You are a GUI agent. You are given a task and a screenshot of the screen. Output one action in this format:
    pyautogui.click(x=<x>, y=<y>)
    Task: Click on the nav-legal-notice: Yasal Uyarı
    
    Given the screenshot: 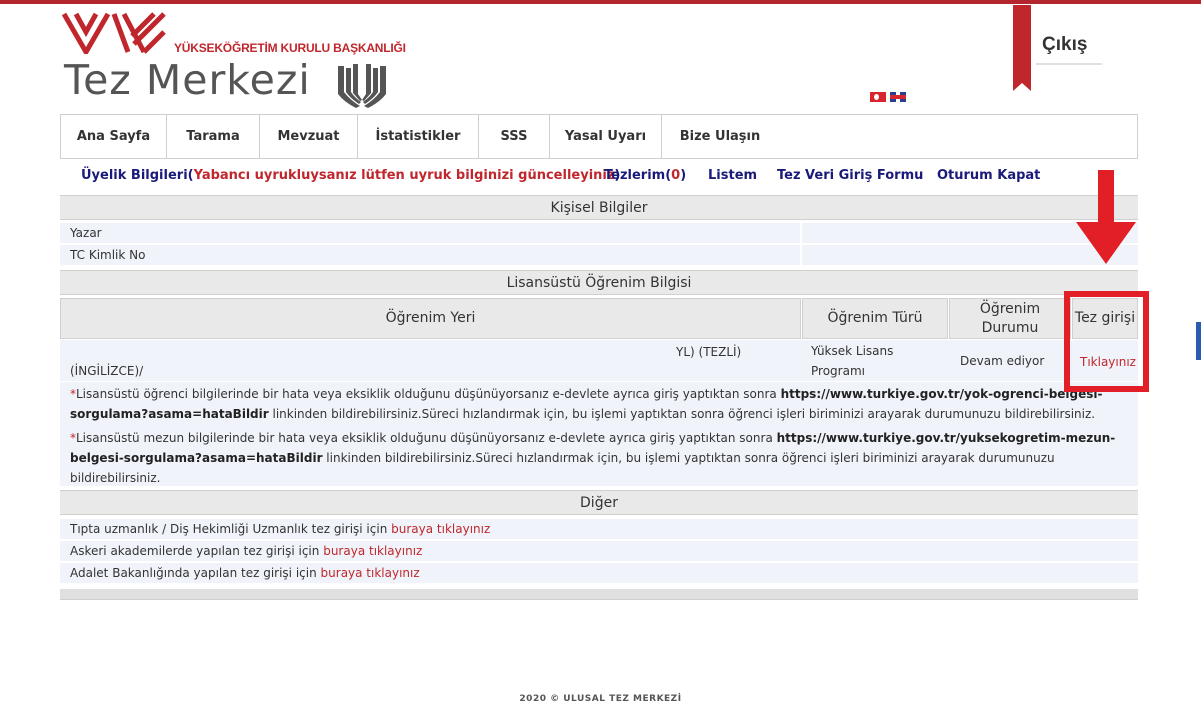 What is the action you would take?
    pyautogui.click(x=606, y=136)
    